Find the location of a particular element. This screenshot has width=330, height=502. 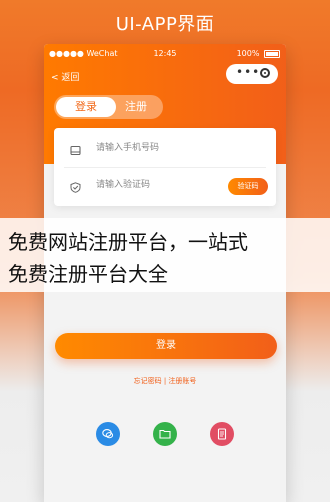

folder-icon is located at coordinates (165, 434).